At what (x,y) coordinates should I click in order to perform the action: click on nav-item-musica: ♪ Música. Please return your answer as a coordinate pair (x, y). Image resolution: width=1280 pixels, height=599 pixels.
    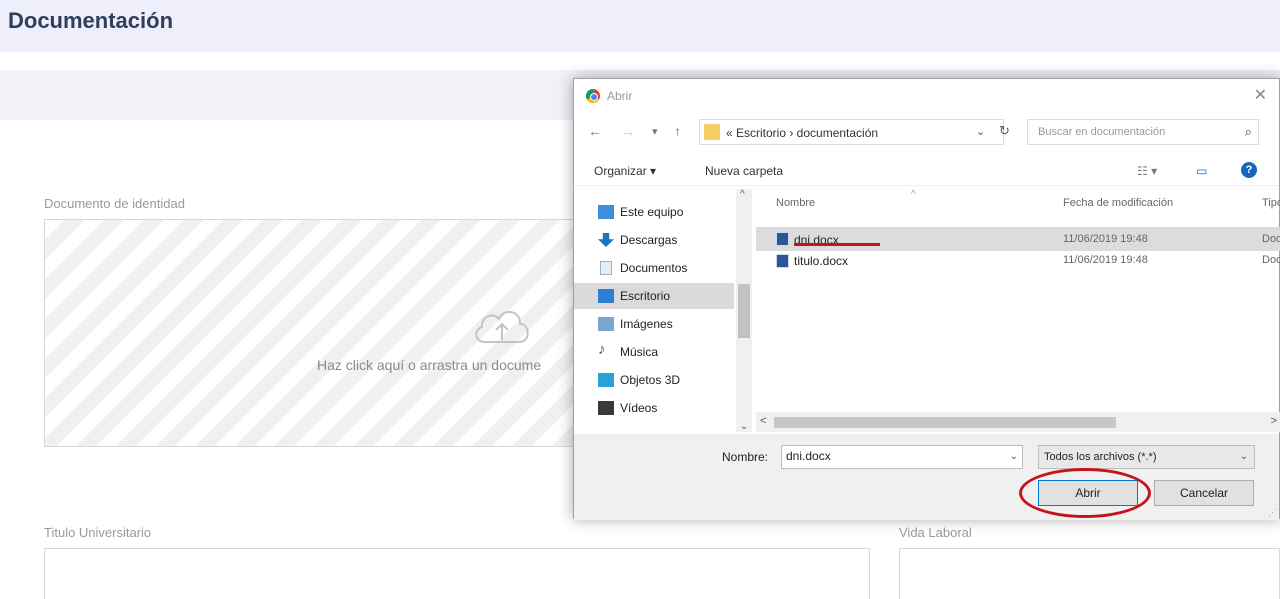
    Looking at the image, I should click on (668, 352).